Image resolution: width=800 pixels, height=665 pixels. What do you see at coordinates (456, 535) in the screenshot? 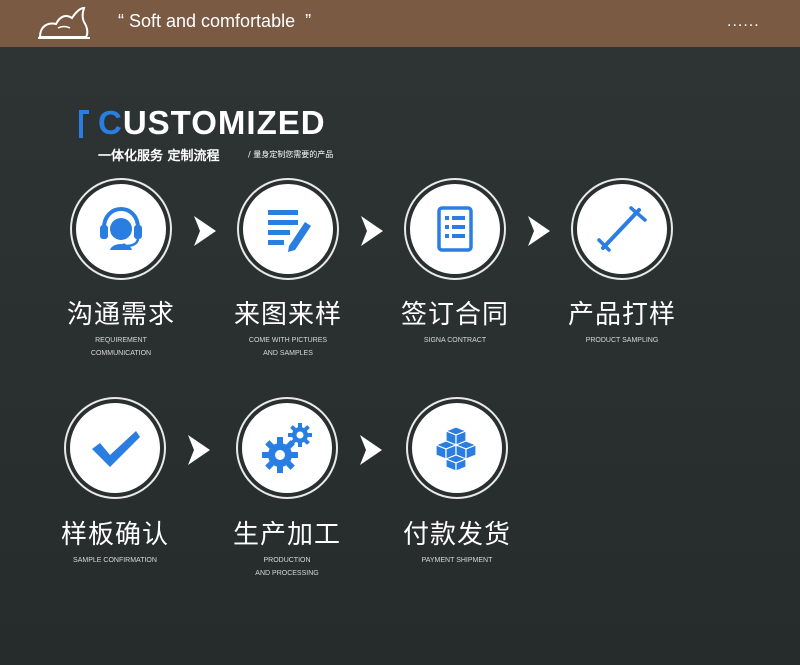
I see `step-label-shipment: 付款发货` at bounding box center [456, 535].